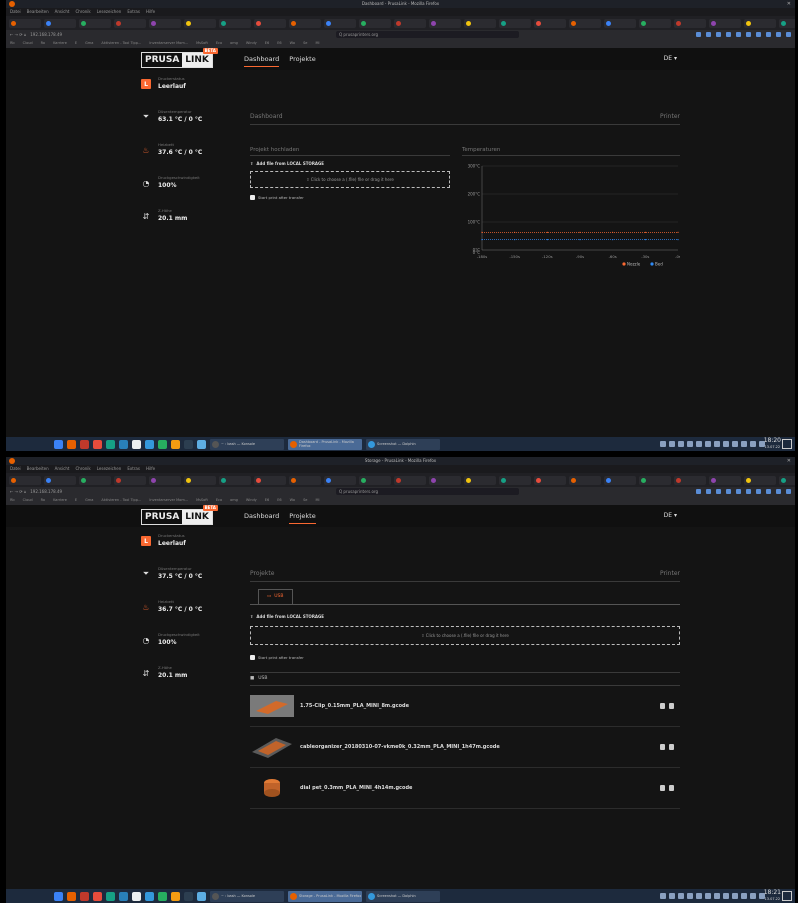  What do you see at coordinates (787, 444) in the screenshot?
I see `show-desktop-button` at bounding box center [787, 444].